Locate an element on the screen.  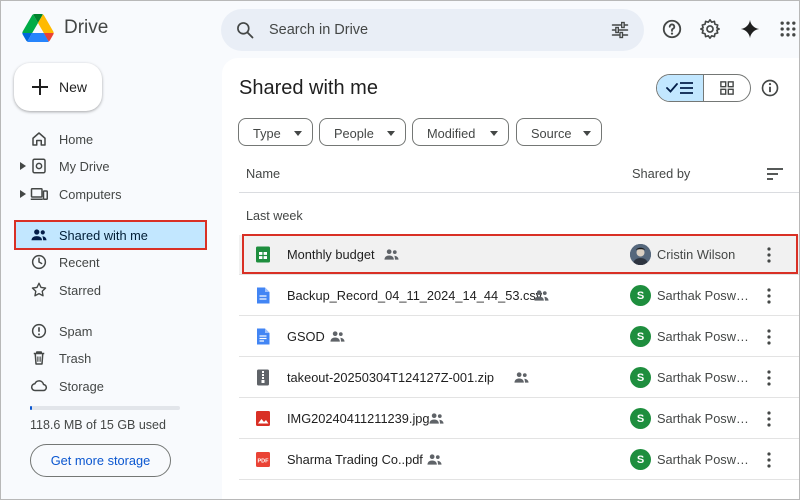
user-photo-icon is located at coordinates (640, 254).